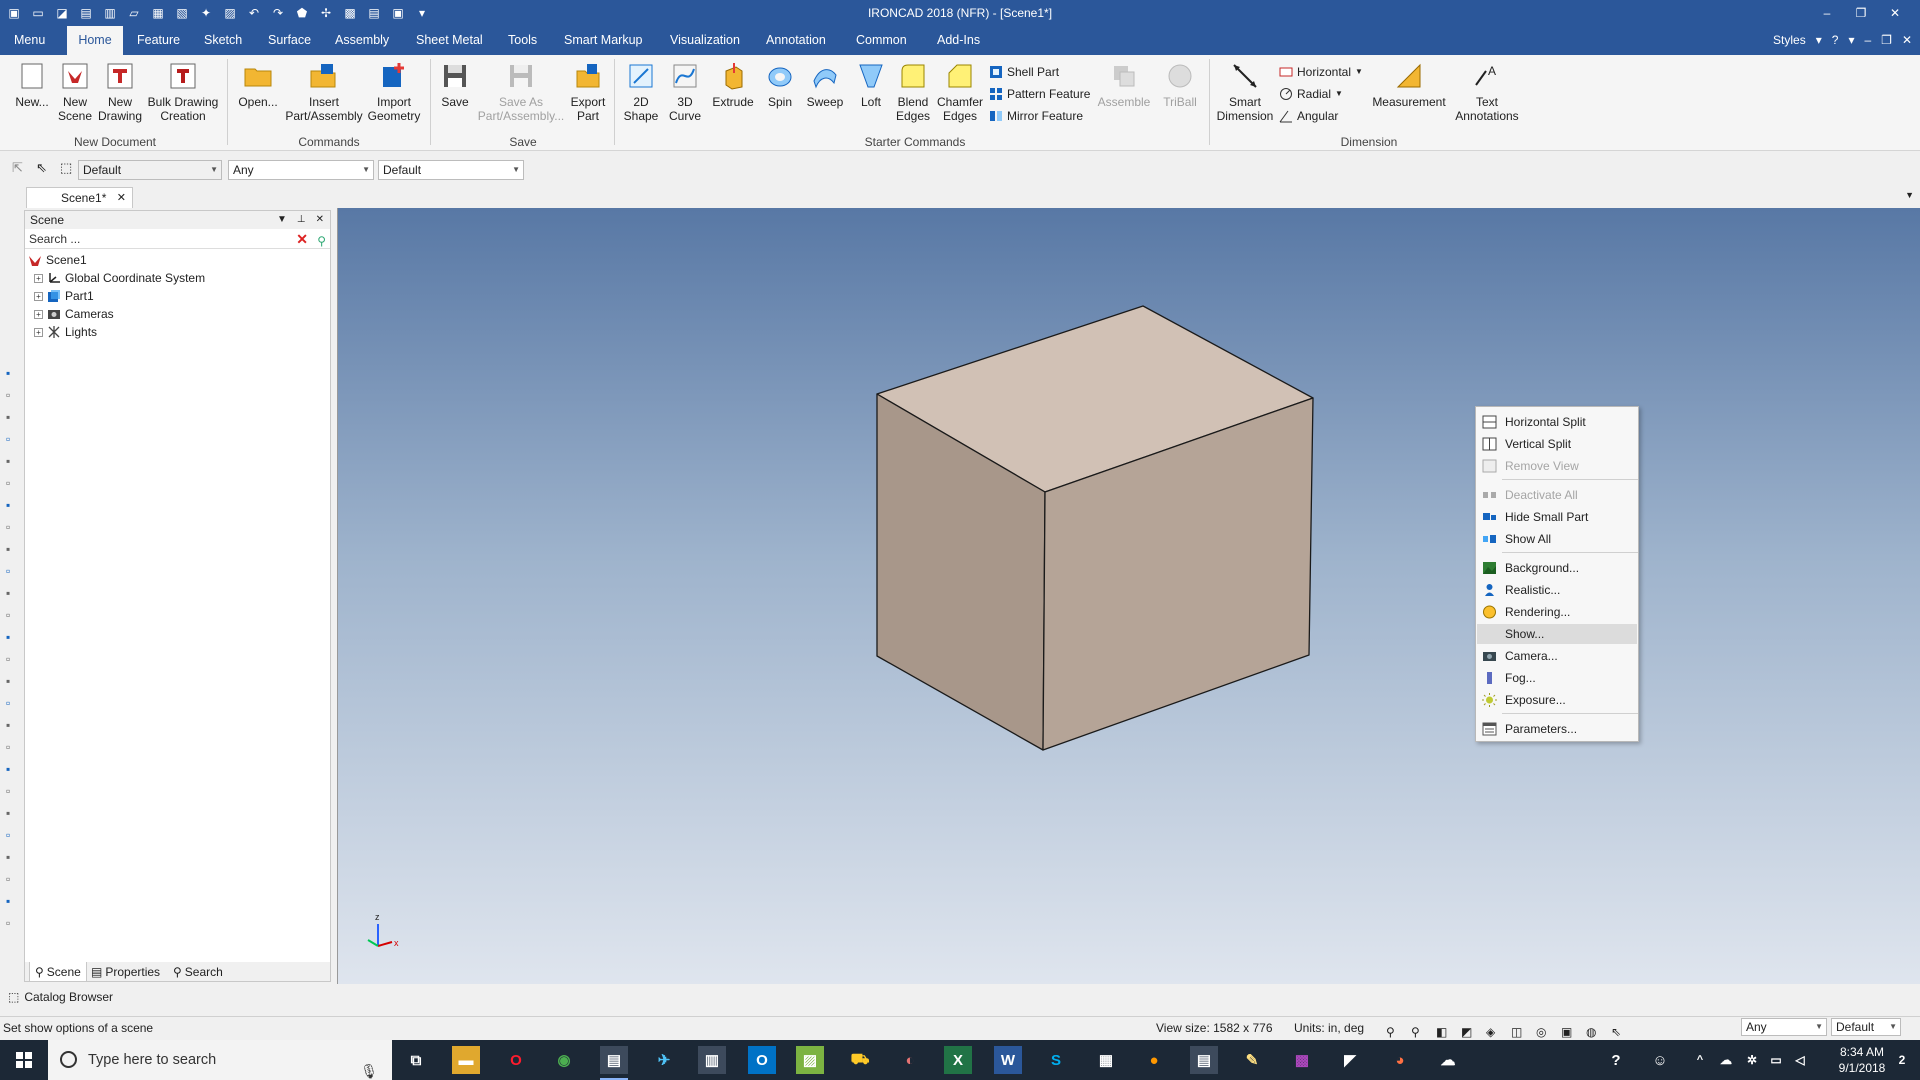 The height and width of the screenshot is (1080, 1920). What do you see at coordinates (1311, 94) in the screenshot?
I see `radial-dimension-button: Radial ▼` at bounding box center [1311, 94].